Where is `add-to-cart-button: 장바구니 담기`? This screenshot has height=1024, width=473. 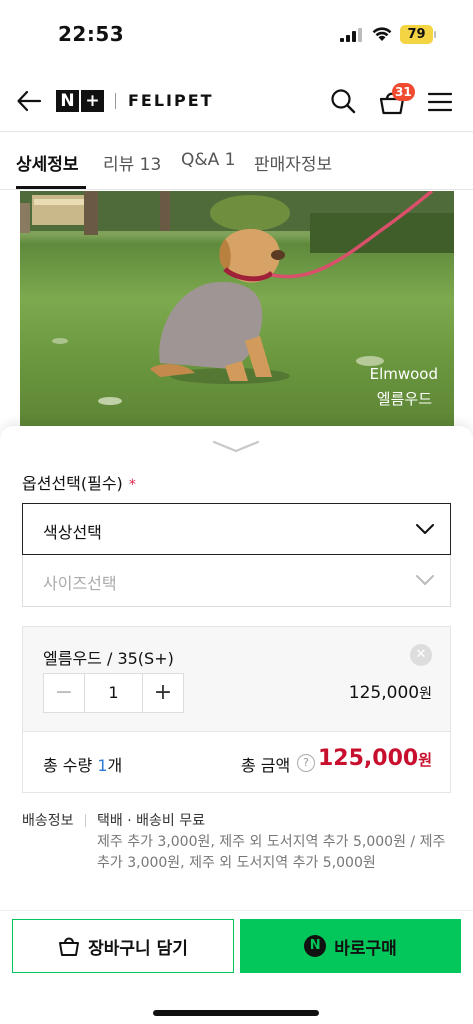 add-to-cart-button: 장바구니 담기 is located at coordinates (123, 946).